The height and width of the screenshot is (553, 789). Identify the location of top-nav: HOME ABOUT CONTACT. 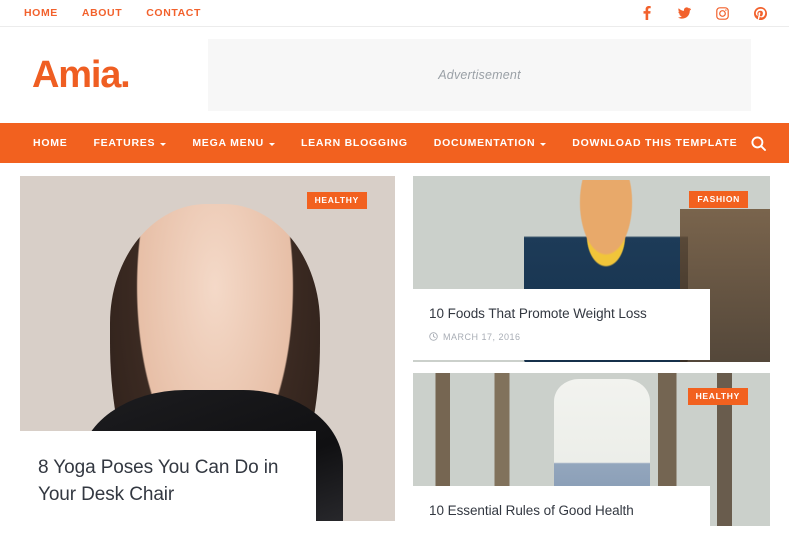
(112, 13).